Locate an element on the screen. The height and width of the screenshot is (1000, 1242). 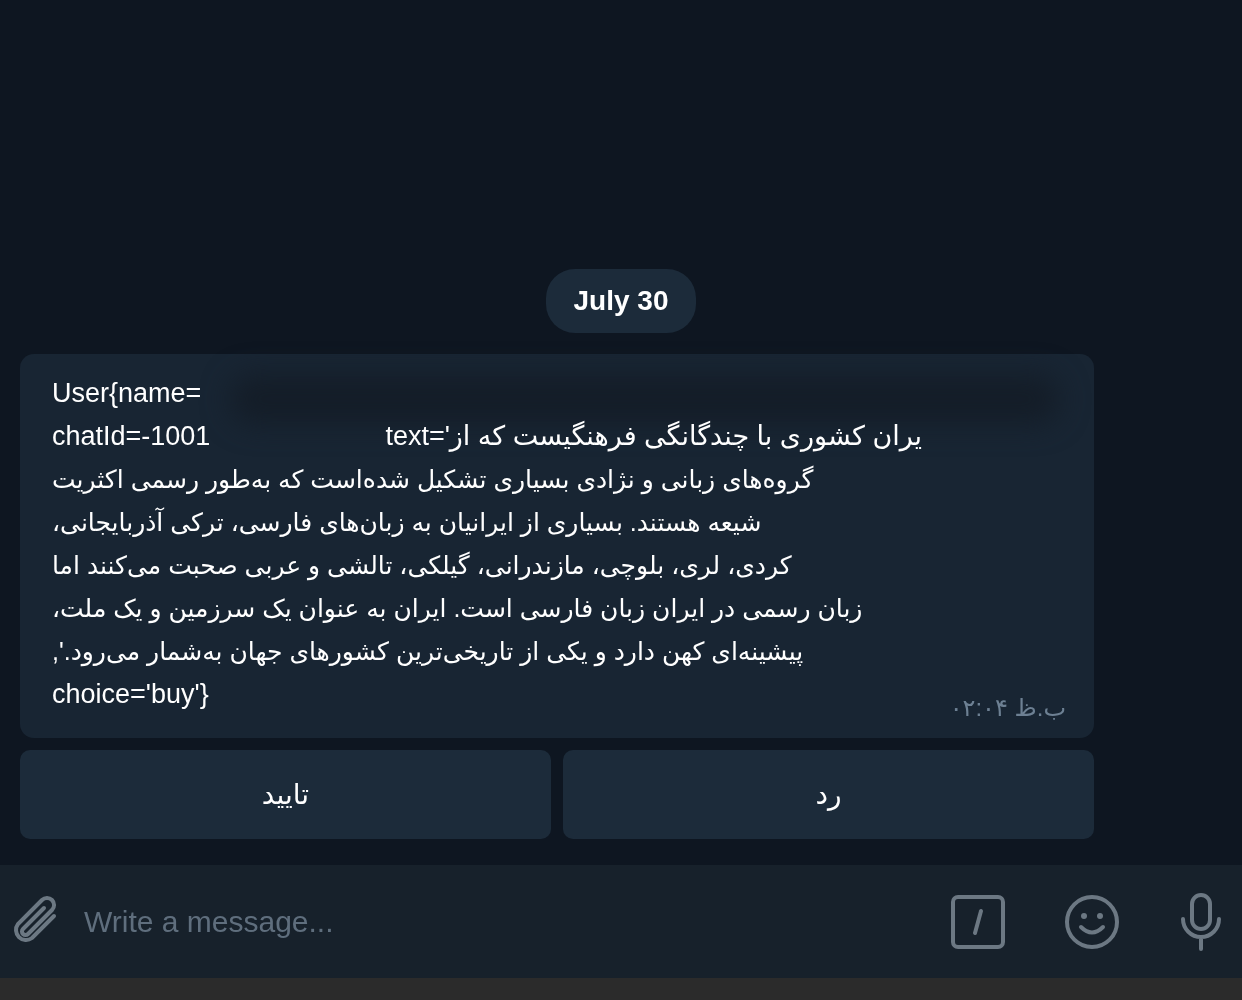
message-time: ب.ظ ۰۲:۰۴ is located at coordinates (1007, 708).